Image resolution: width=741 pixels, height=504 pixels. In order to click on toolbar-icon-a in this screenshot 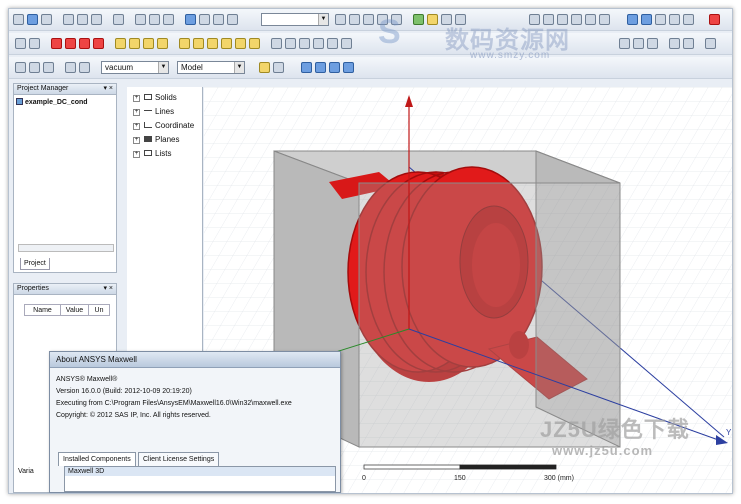, I will do `click(368, 19)`.